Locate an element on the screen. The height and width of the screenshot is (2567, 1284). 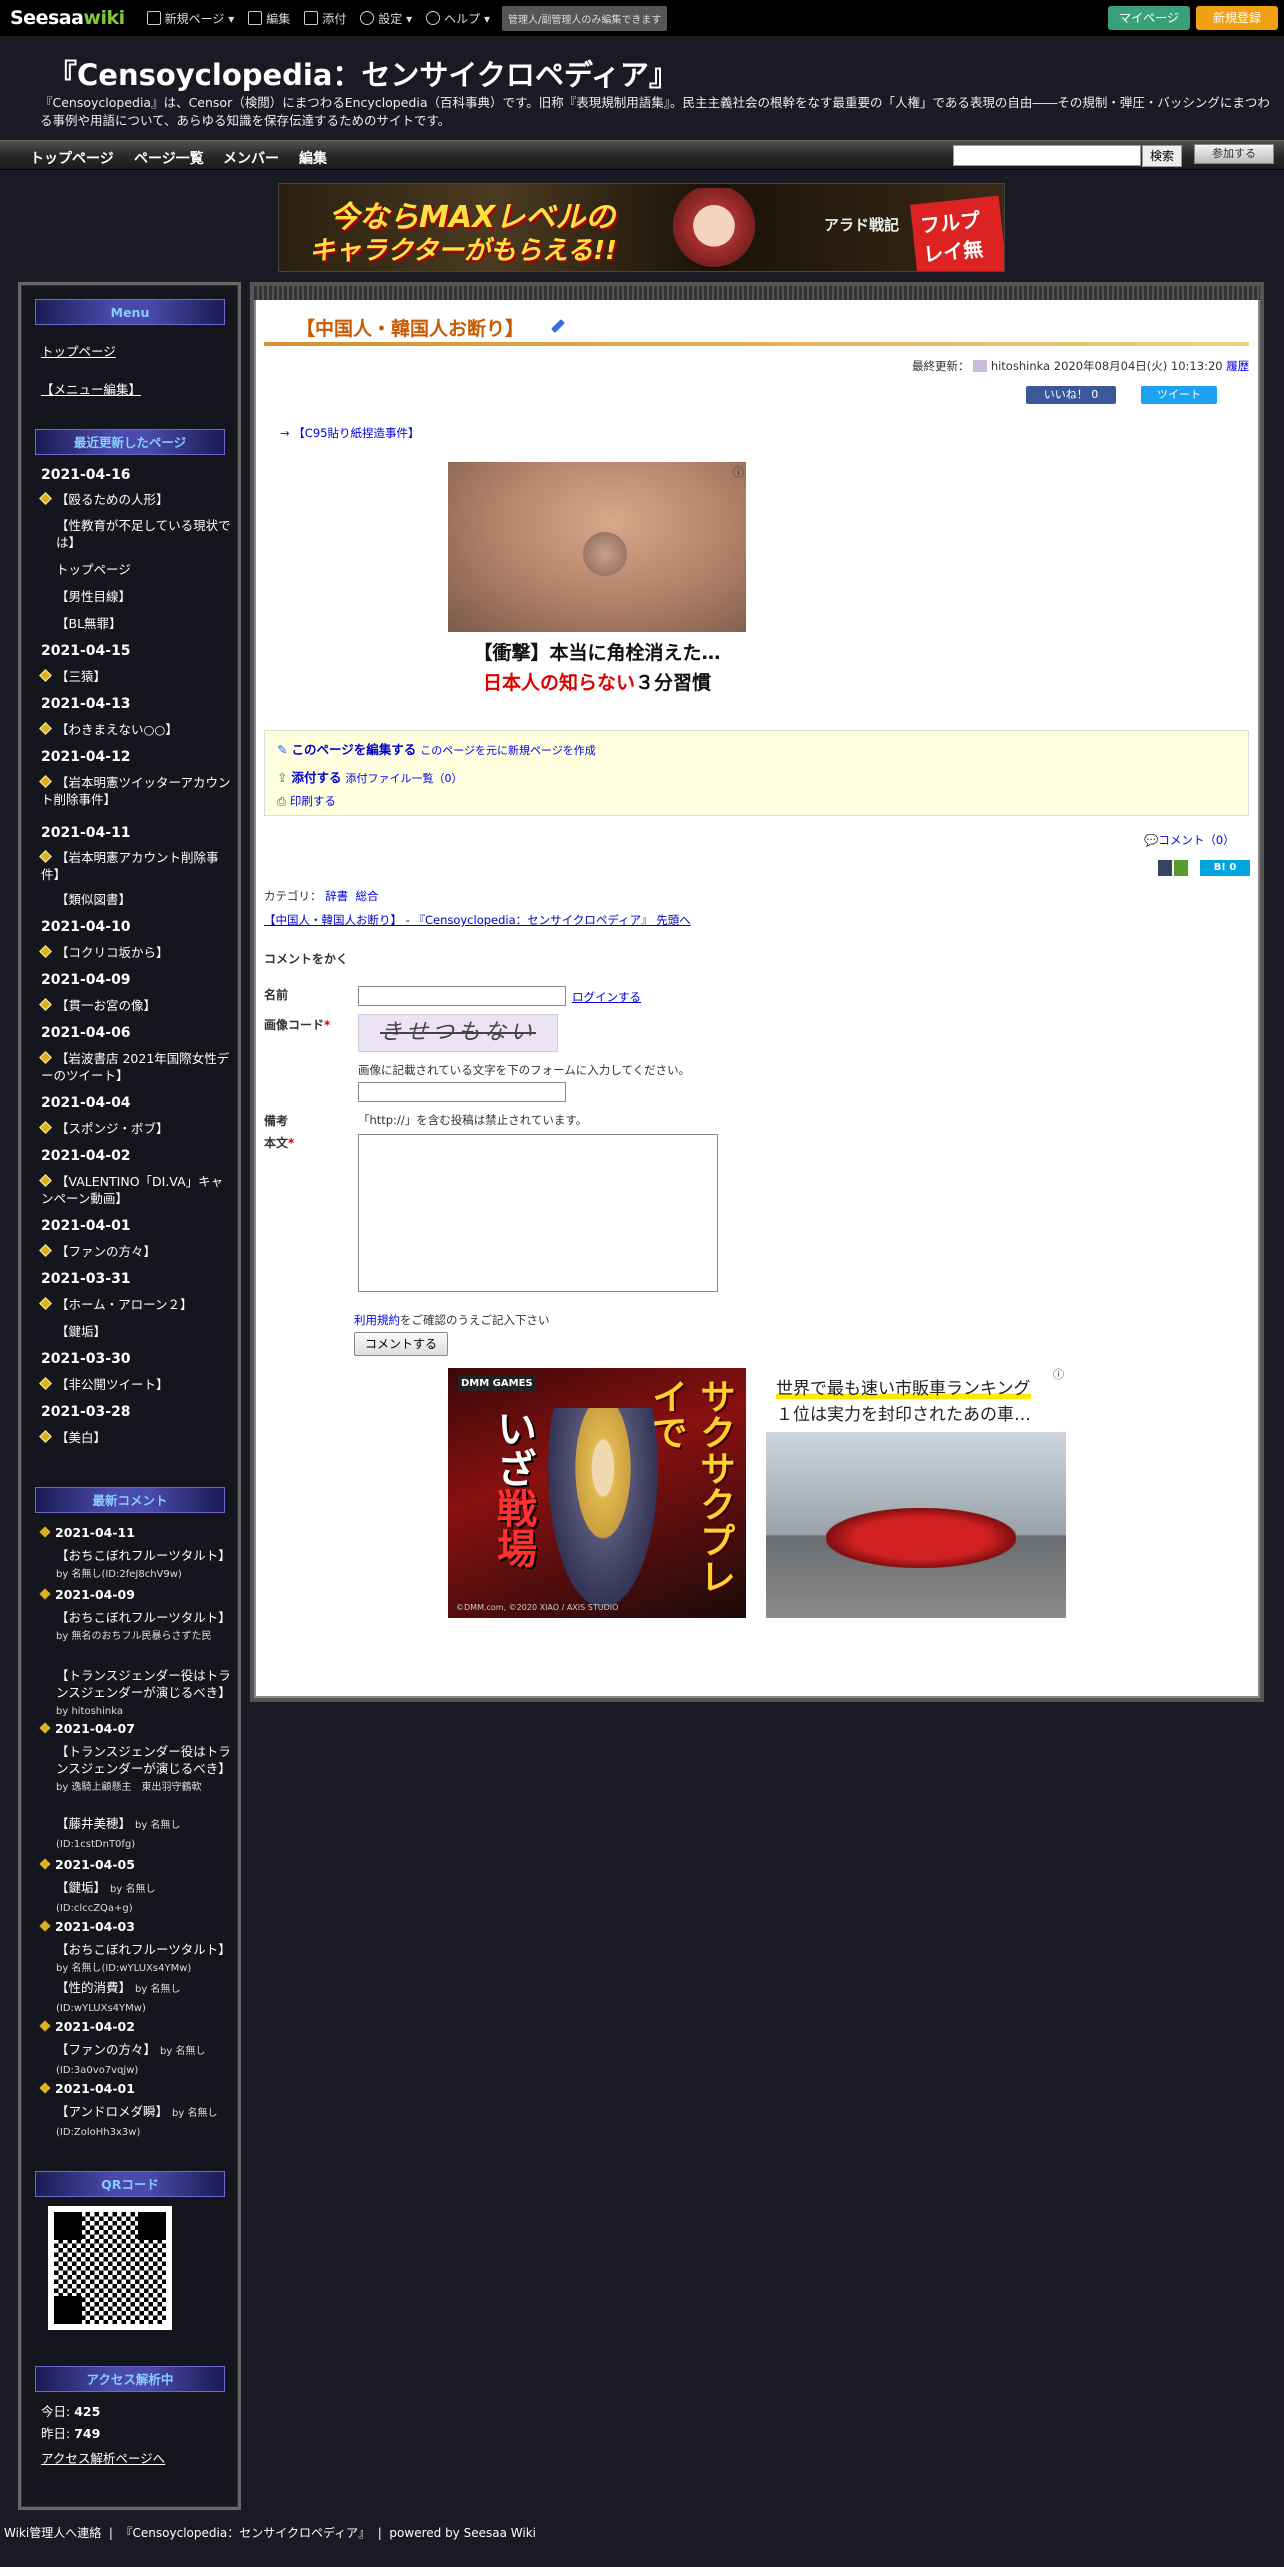
site-title: 『Censoyclopedia：センサイクロペディア』 is located at coordinates (363, 73).